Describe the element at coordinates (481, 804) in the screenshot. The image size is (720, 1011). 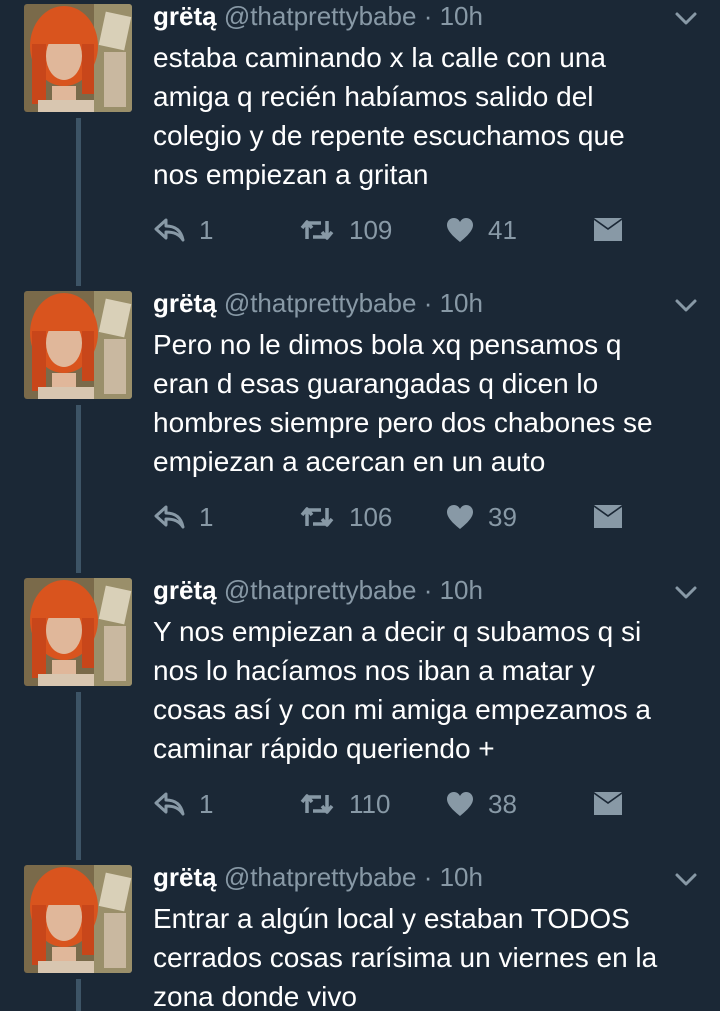
I see `like-button: 38` at that location.